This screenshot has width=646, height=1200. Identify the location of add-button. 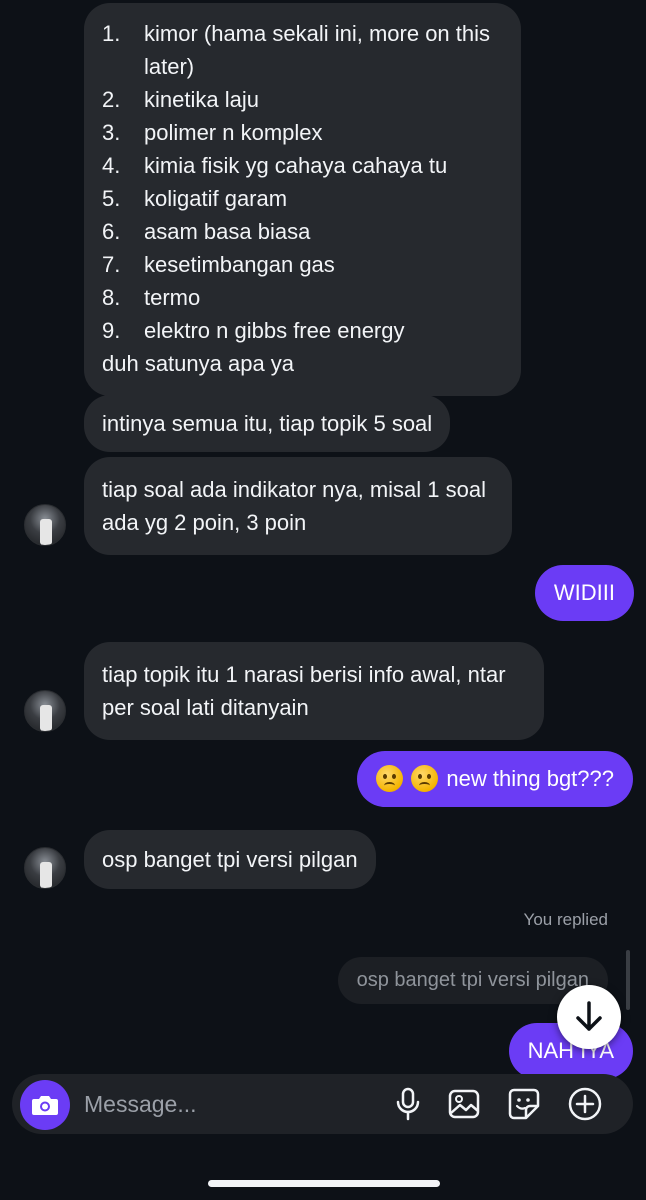
(585, 1104).